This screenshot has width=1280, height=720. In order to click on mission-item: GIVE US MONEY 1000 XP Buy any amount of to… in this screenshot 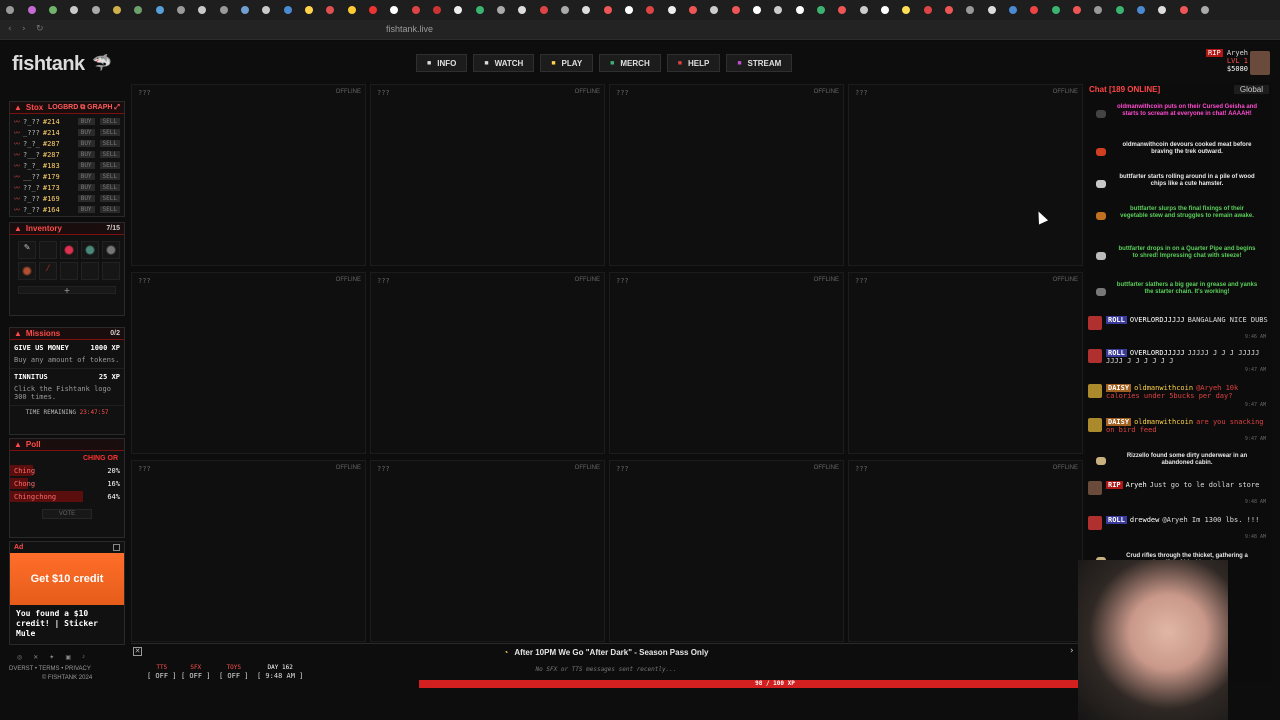, I will do `click(67, 354)`.